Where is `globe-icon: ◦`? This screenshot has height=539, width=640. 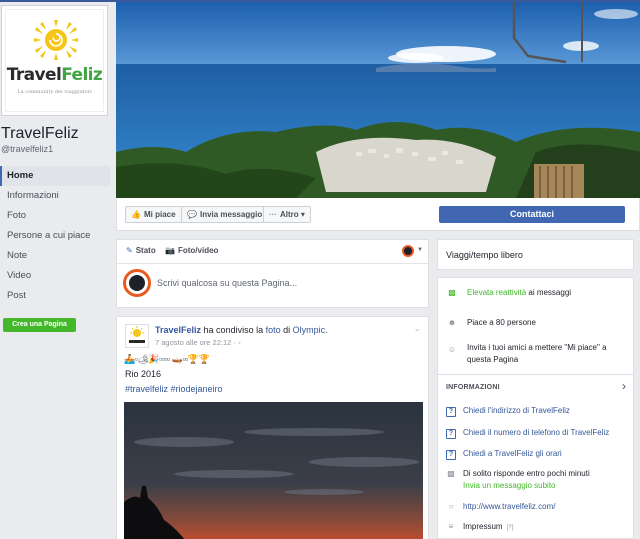 globe-icon: ◦ is located at coordinates (239, 342).